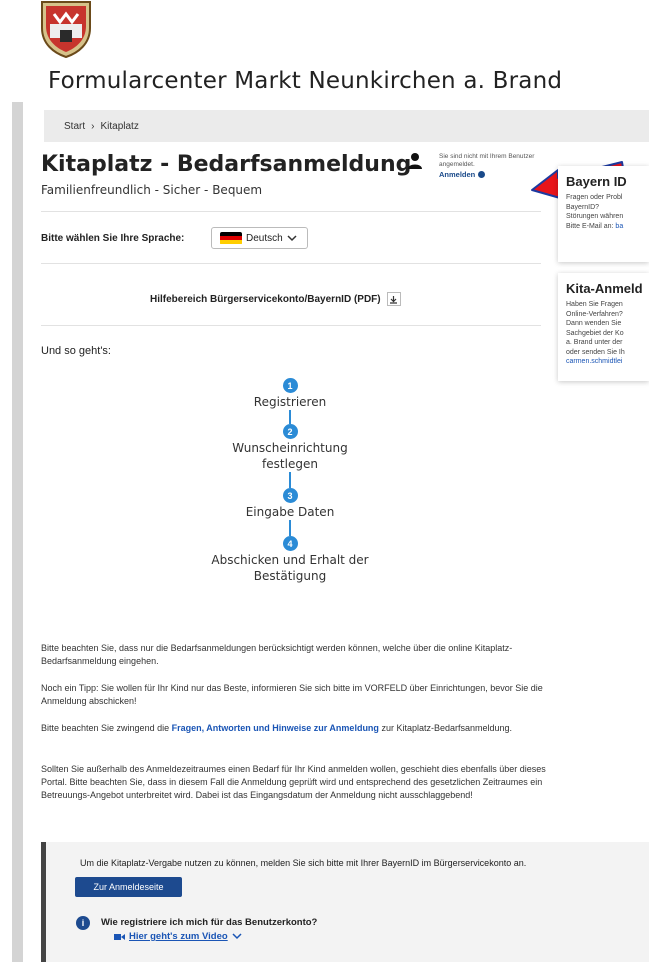 This screenshot has height=962, width=649. What do you see at coordinates (128, 887) in the screenshot?
I see `login-page-button: Zur Anmeldeseite` at bounding box center [128, 887].